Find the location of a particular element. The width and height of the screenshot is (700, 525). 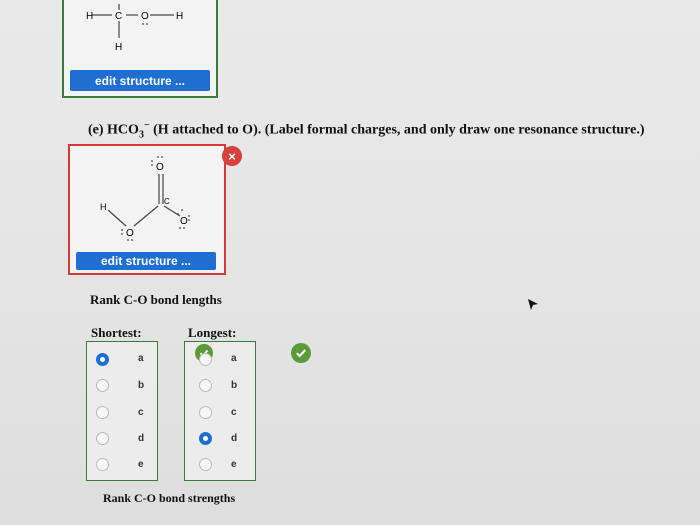

longest-radio-c is located at coordinates (205, 412).